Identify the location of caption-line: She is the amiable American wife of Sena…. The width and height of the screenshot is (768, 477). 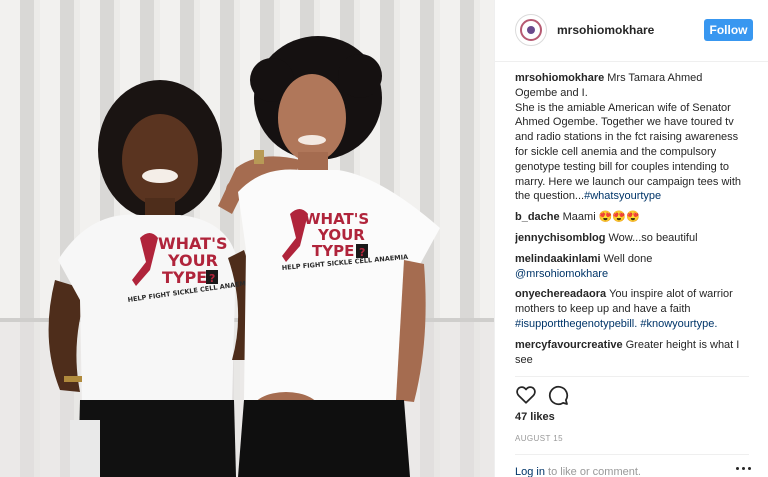
(623, 107).